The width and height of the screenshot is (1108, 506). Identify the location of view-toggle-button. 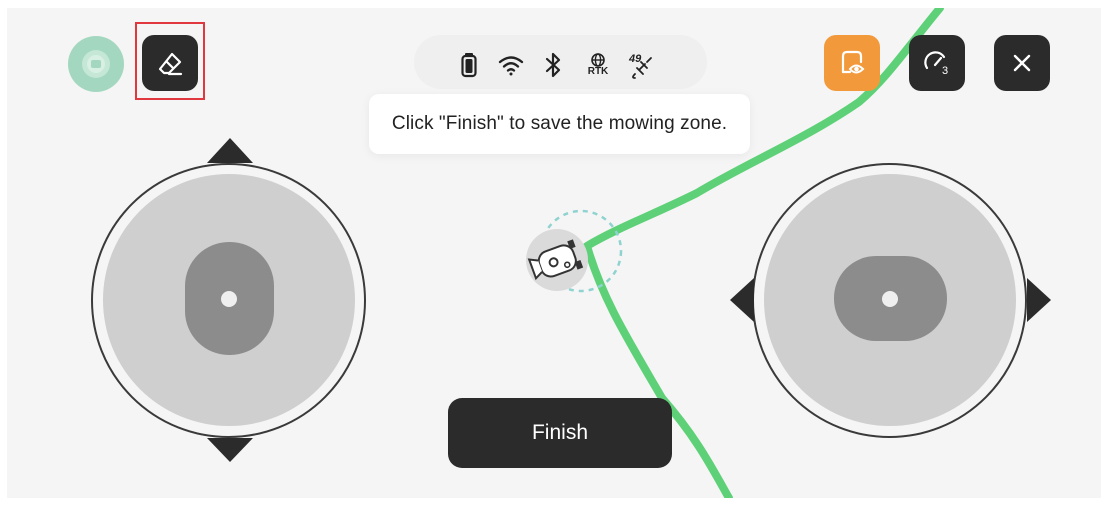
(852, 63).